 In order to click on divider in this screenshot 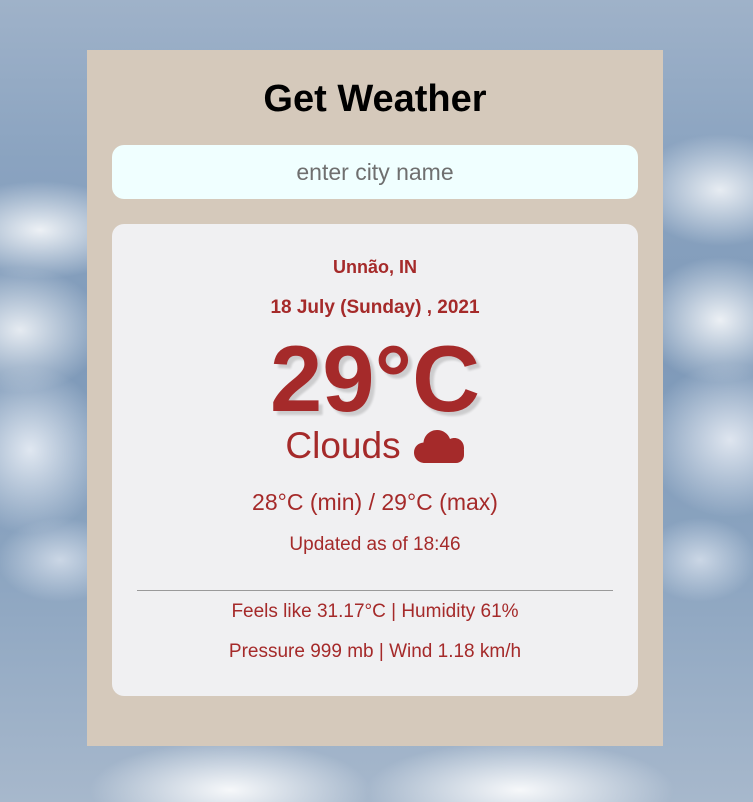, I will do `click(375, 590)`.